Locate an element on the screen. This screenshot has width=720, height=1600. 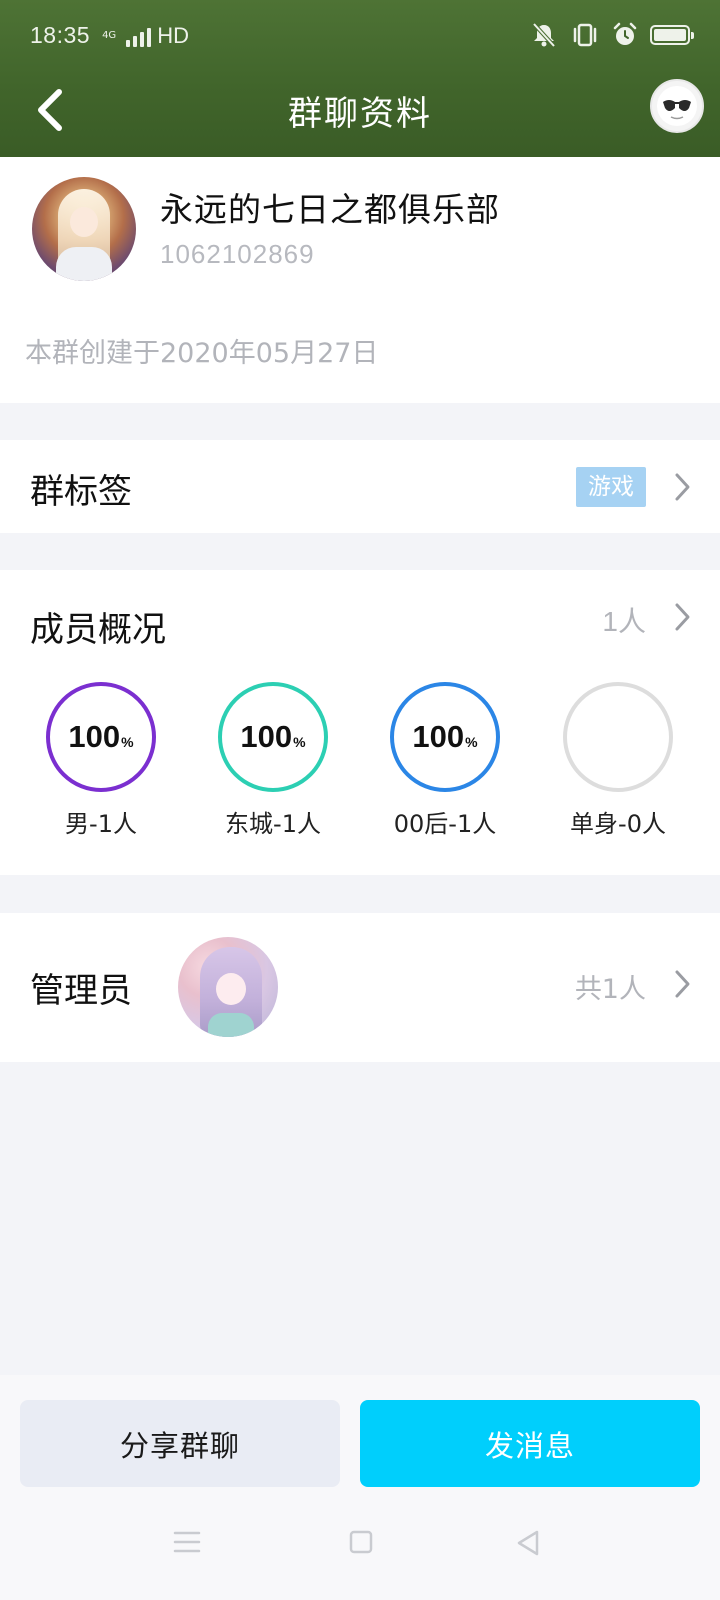
page-title: 群聊资料 is located at coordinates (360, 114).